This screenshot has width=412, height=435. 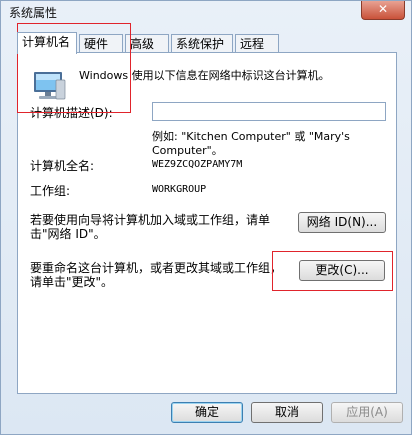 I want to click on tab-remote: 远程, so click(x=257, y=43).